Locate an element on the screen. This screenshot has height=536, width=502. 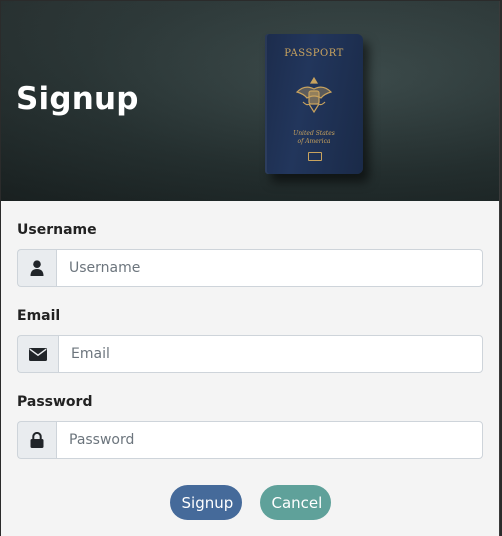
form-actions: Signup Cancel is located at coordinates (250, 502).